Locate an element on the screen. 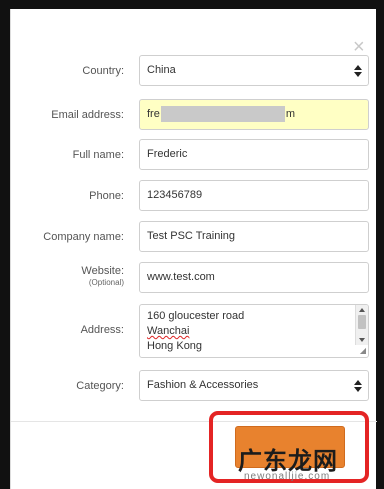 This screenshot has height=489, width=384. address-line-1: 160 gloucester road is located at coordinates (195, 316).